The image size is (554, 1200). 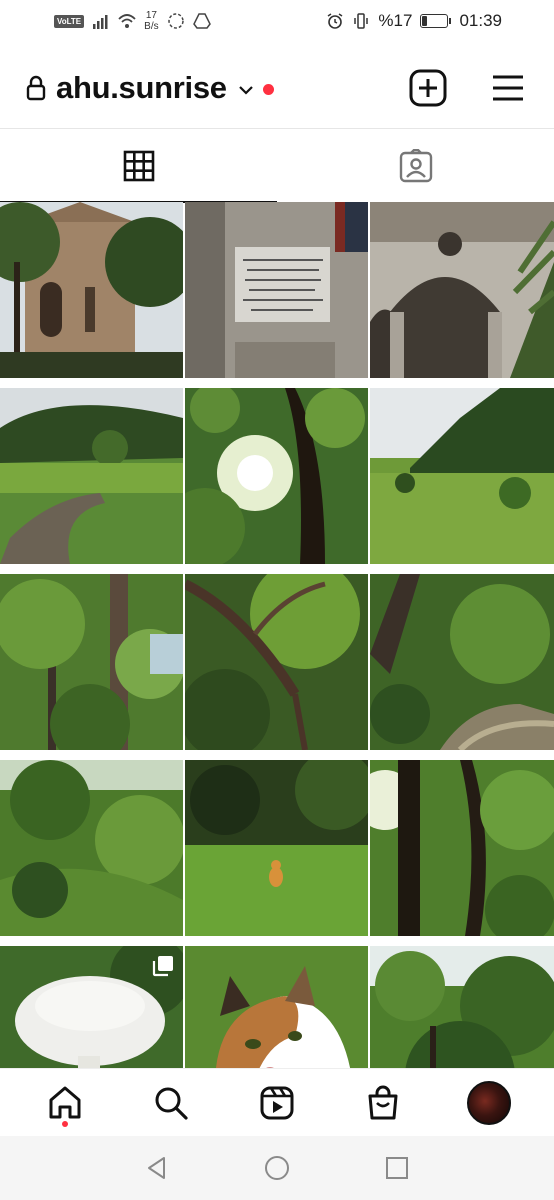 I want to click on tab-tagged, so click(x=415, y=166).